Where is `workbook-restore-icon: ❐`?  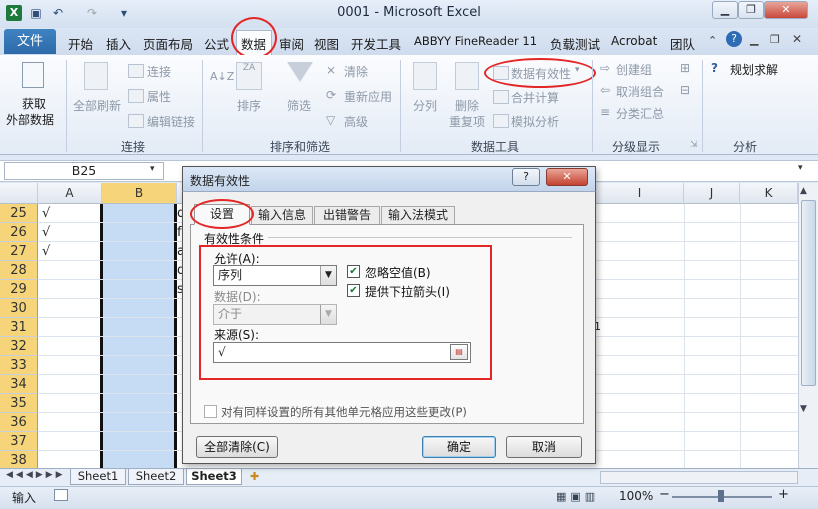
workbook-restore-icon: ❐ is located at coordinates (775, 39).